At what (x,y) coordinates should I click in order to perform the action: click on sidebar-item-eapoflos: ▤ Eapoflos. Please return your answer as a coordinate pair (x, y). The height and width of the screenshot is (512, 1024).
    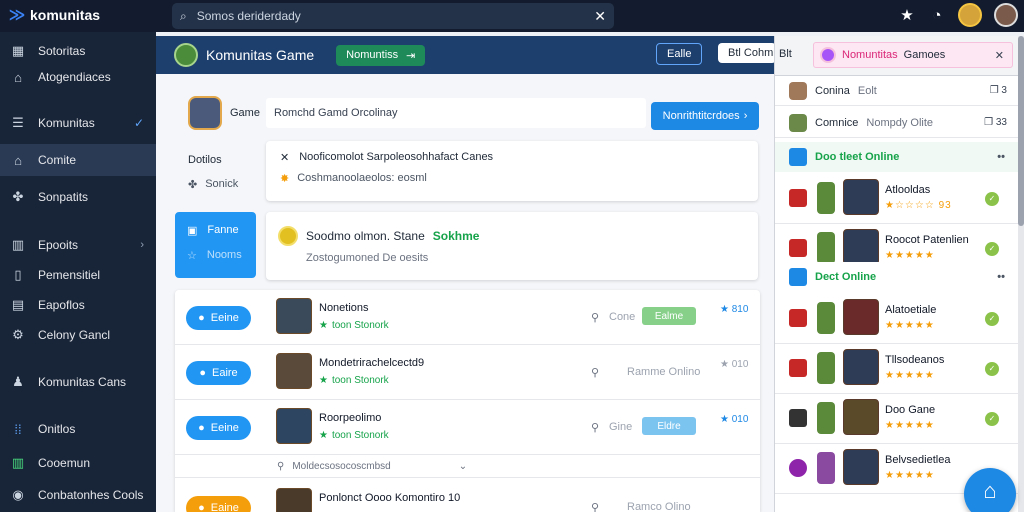
    Looking at the image, I should click on (78, 305).